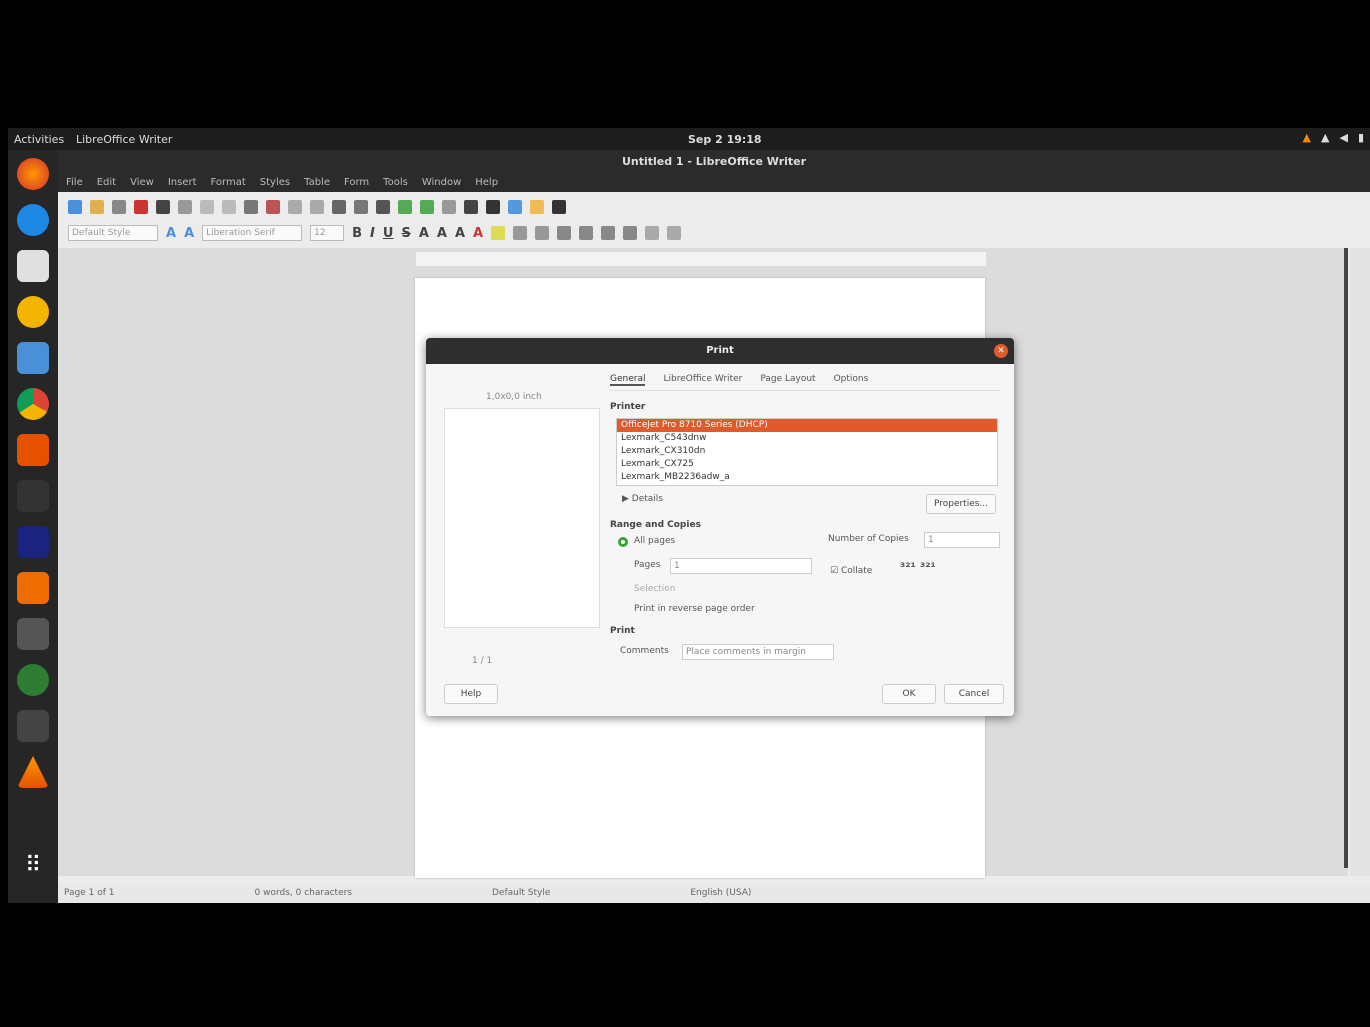 This screenshot has width=1370, height=1027. Describe the element at coordinates (628, 380) in the screenshot. I see `dialog-tab: General` at that location.